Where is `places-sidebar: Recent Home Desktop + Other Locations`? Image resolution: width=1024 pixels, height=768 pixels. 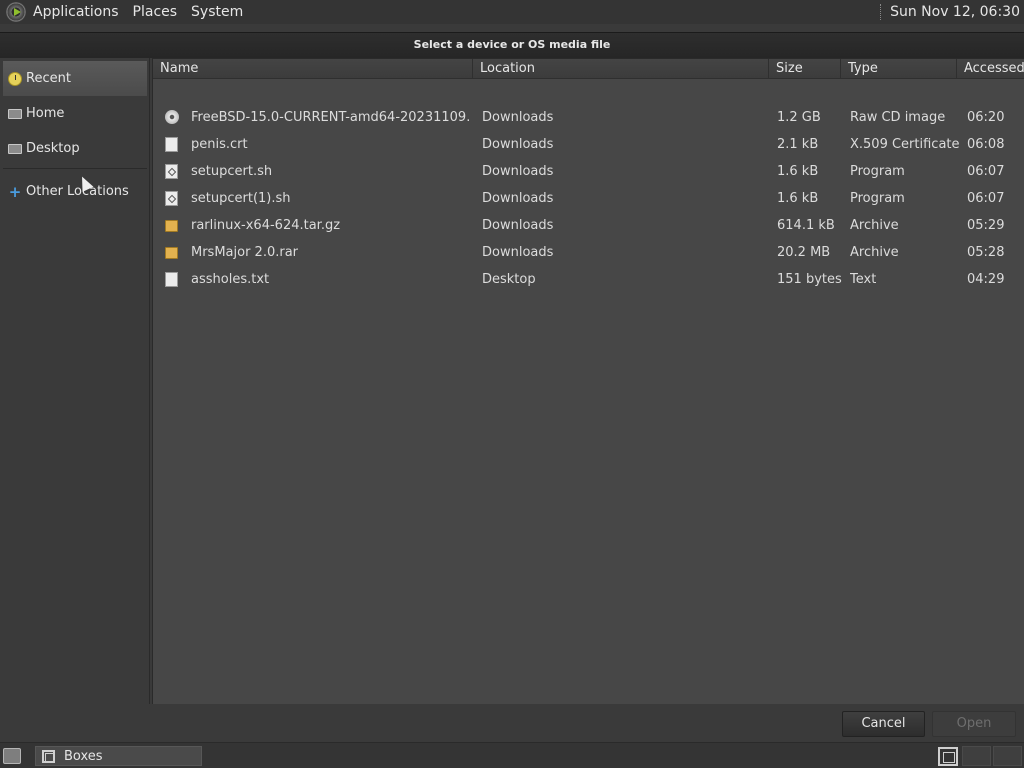
places-sidebar: Recent Home Desktop + Other Locations is located at coordinates (75, 381).